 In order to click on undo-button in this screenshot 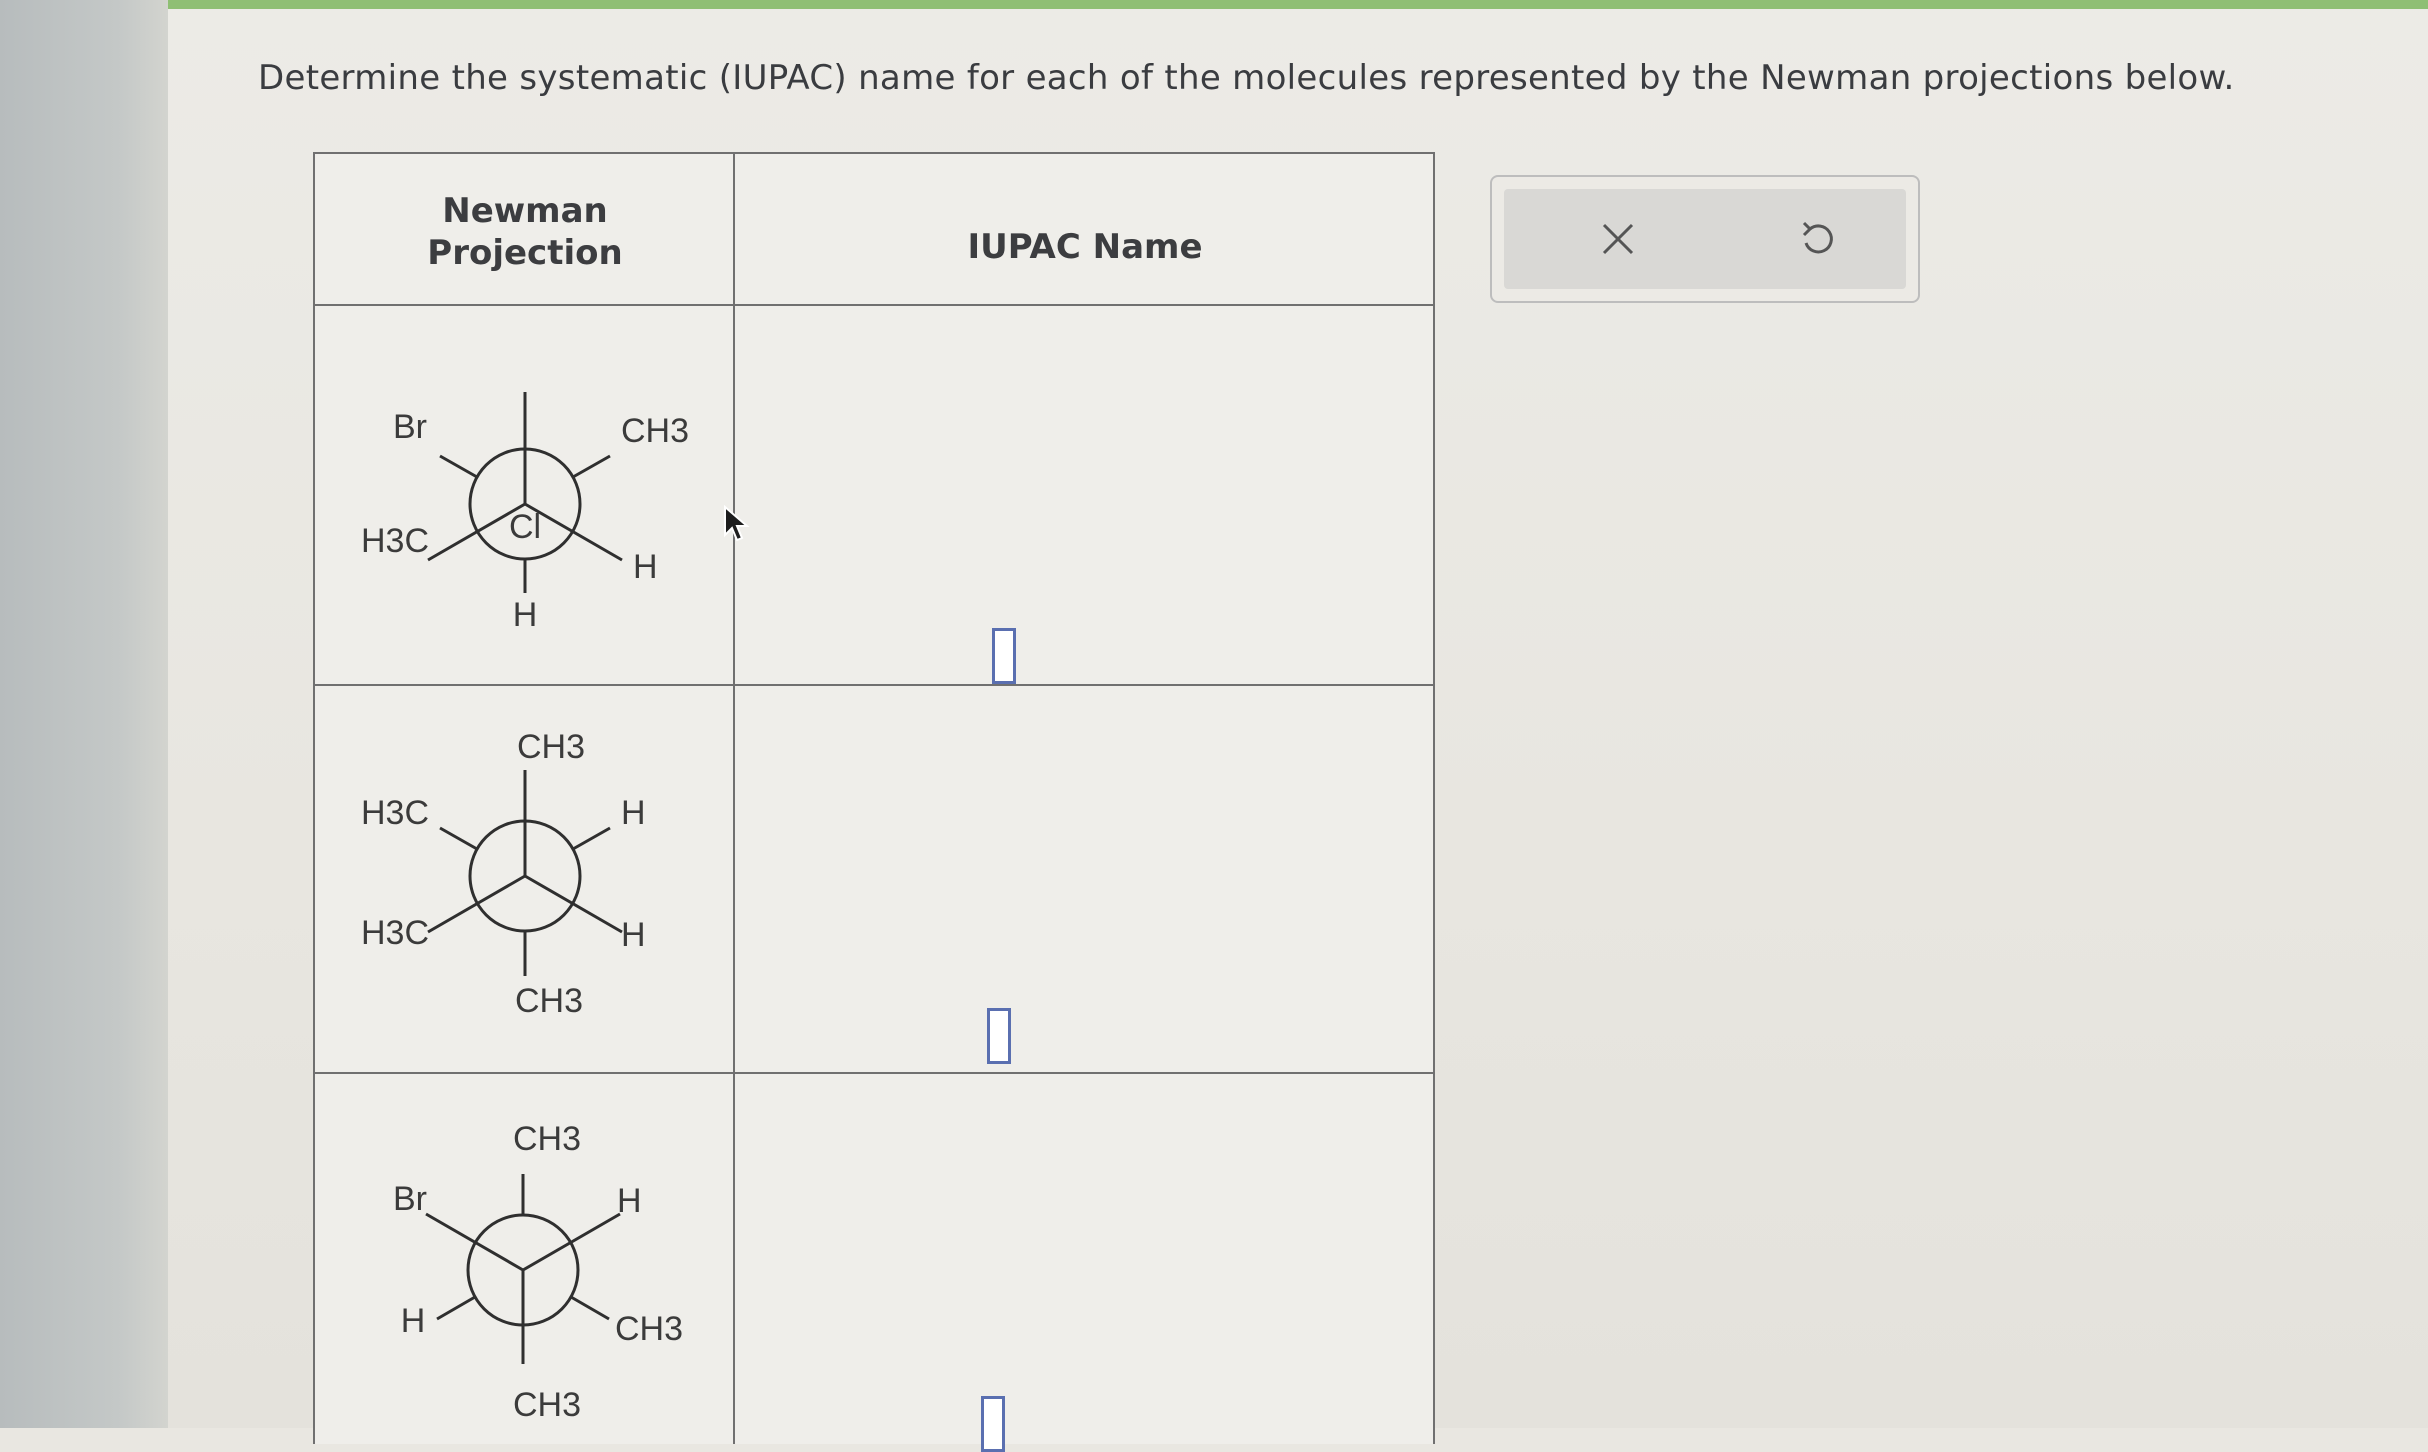, I will do `click(1818, 239)`.